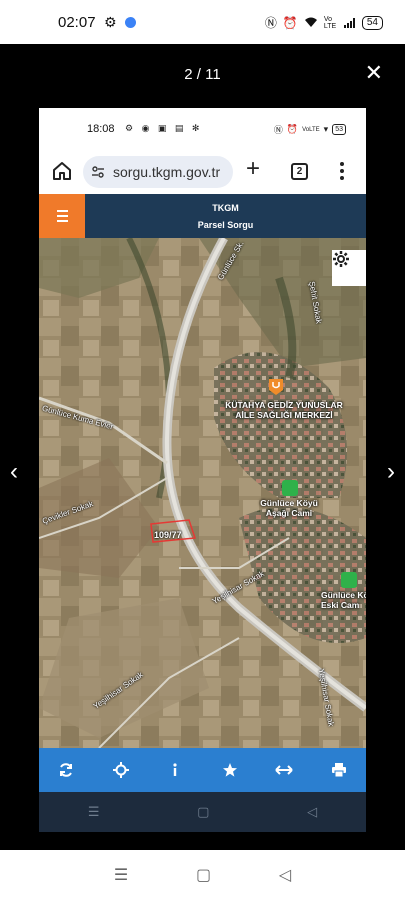 The height and width of the screenshot is (900, 405). Describe the element at coordinates (230, 770) in the screenshot. I see `star-icon` at that location.